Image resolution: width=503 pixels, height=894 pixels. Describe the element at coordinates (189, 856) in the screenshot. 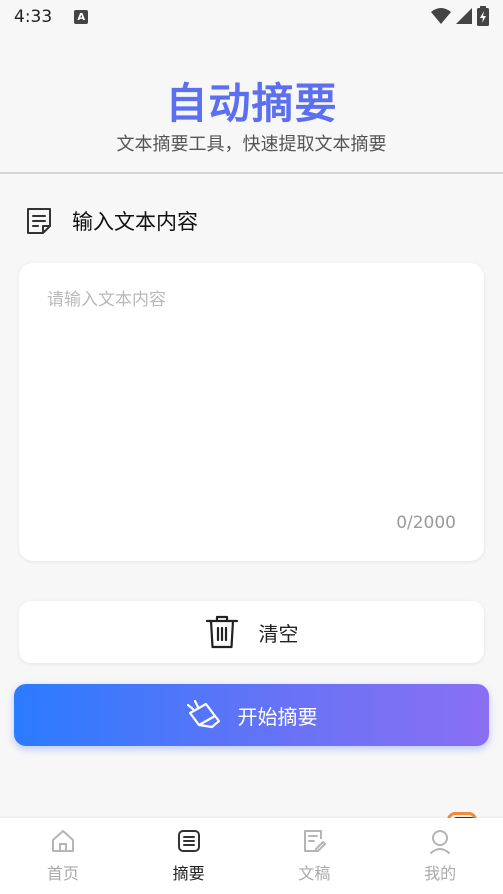

I see `tab-summary: 摘要` at that location.